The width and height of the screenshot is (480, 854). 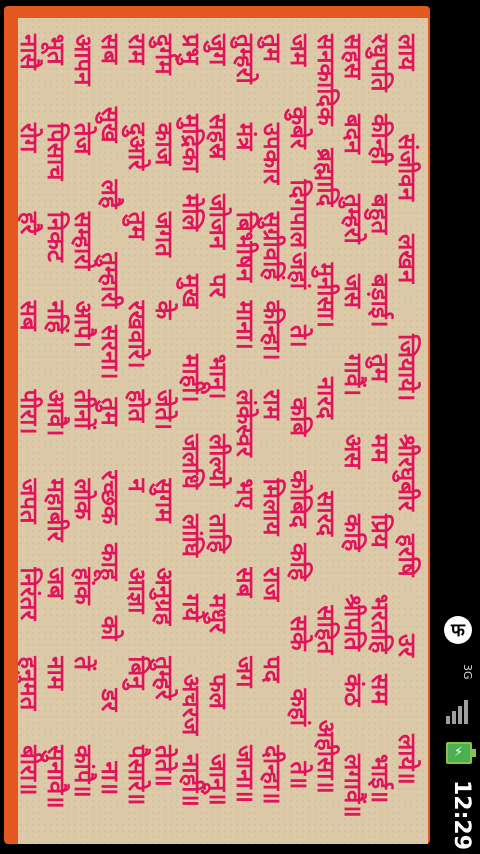 I want to click on verse-word: हनुमत, so click(x=31, y=683).